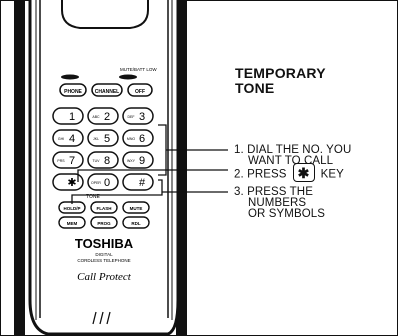 The image size is (398, 336). What do you see at coordinates (107, 161) in the screenshot?
I see `keypad-key-number: 8` at bounding box center [107, 161].